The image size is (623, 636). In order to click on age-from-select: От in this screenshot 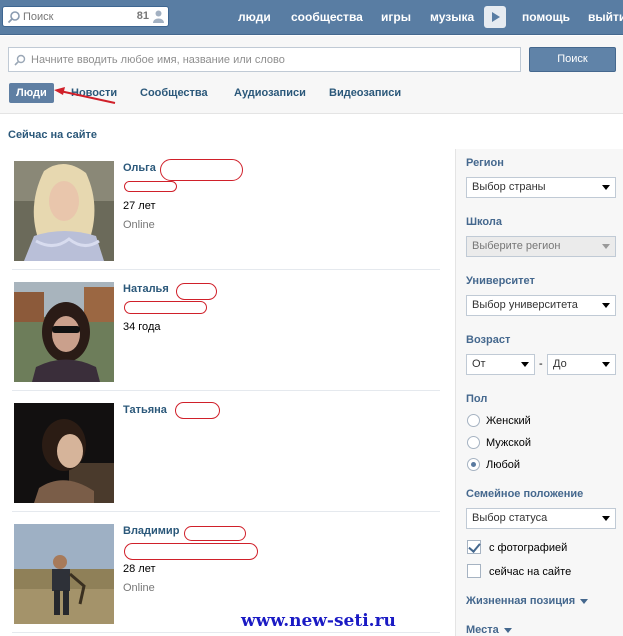, I will do `click(500, 364)`.